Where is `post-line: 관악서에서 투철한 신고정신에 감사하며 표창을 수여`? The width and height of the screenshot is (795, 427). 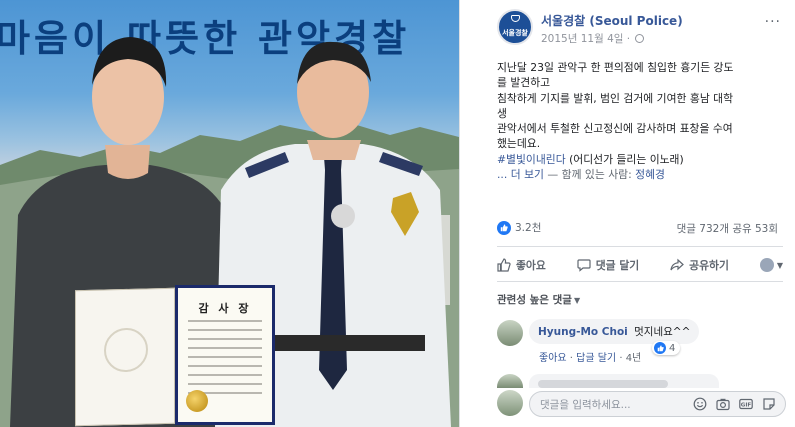
post-line: 관악서에서 투철한 신고정신에 감사하며 표창을 수여 is located at coordinates (615, 129).